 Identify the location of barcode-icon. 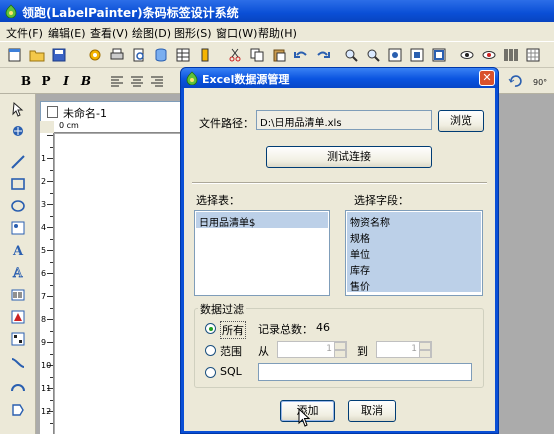
(511, 55).